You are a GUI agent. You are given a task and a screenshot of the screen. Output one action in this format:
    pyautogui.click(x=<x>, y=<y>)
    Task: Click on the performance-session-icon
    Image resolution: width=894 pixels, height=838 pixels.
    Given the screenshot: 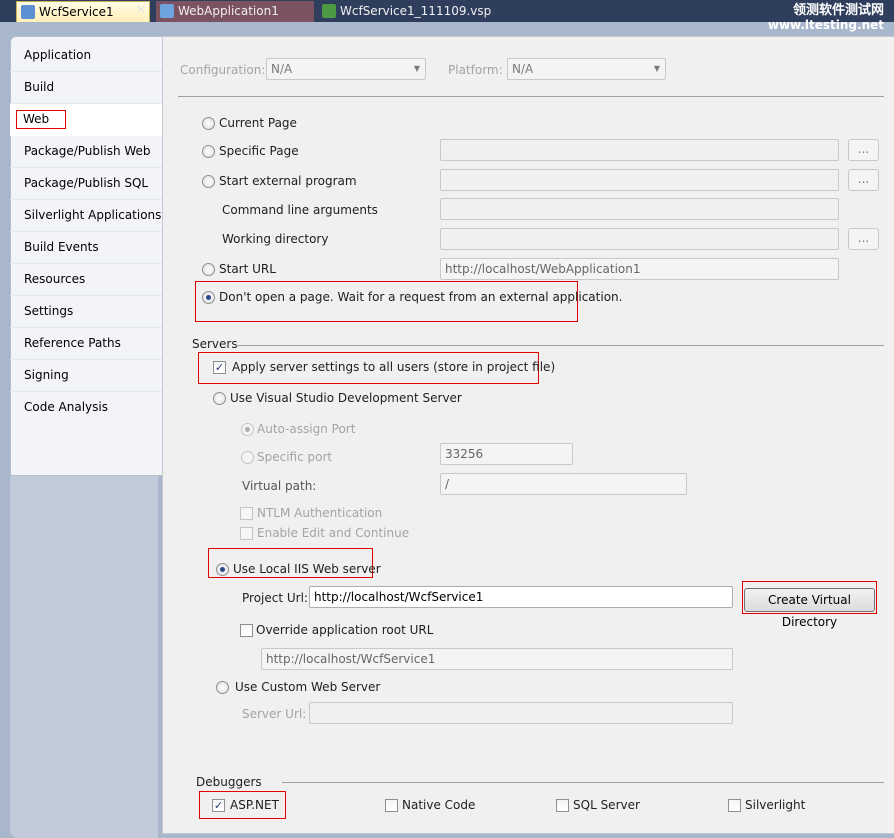 What is the action you would take?
    pyautogui.click(x=329, y=11)
    